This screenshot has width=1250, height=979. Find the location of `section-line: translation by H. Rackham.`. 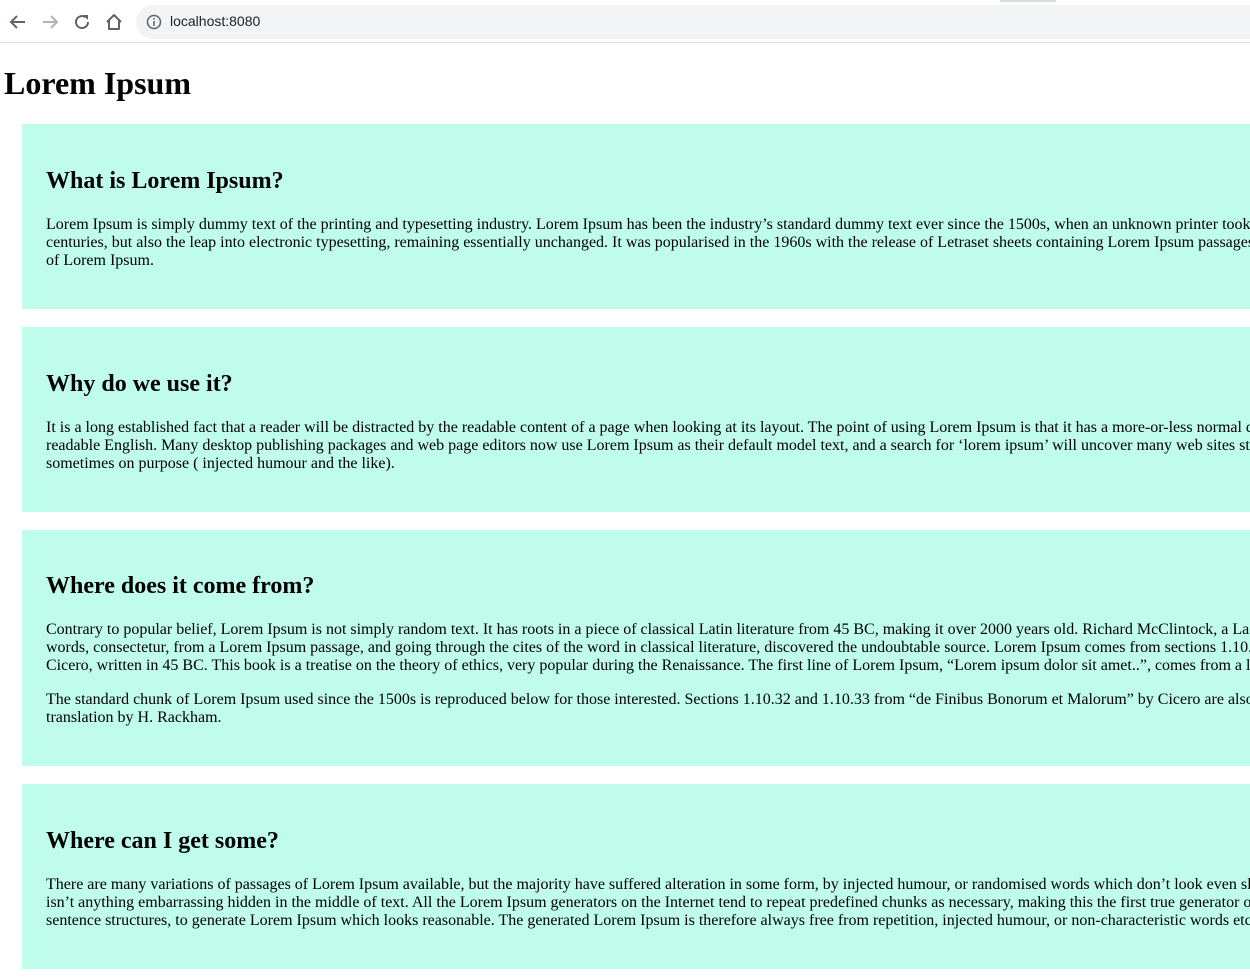

section-line: translation by H. Rackham. is located at coordinates (134, 717).